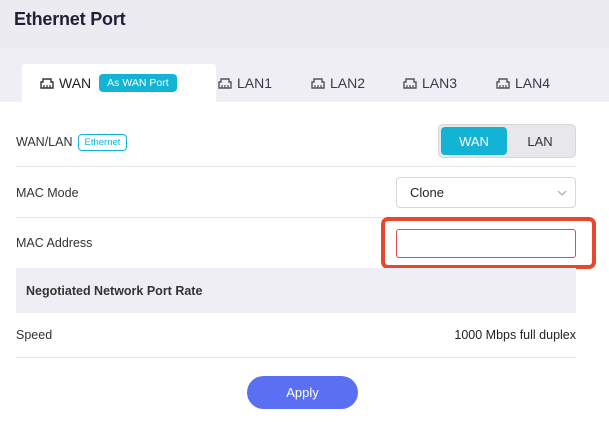 Image resolution: width=609 pixels, height=422 pixels. I want to click on mac-mode-value: Clone, so click(427, 192).